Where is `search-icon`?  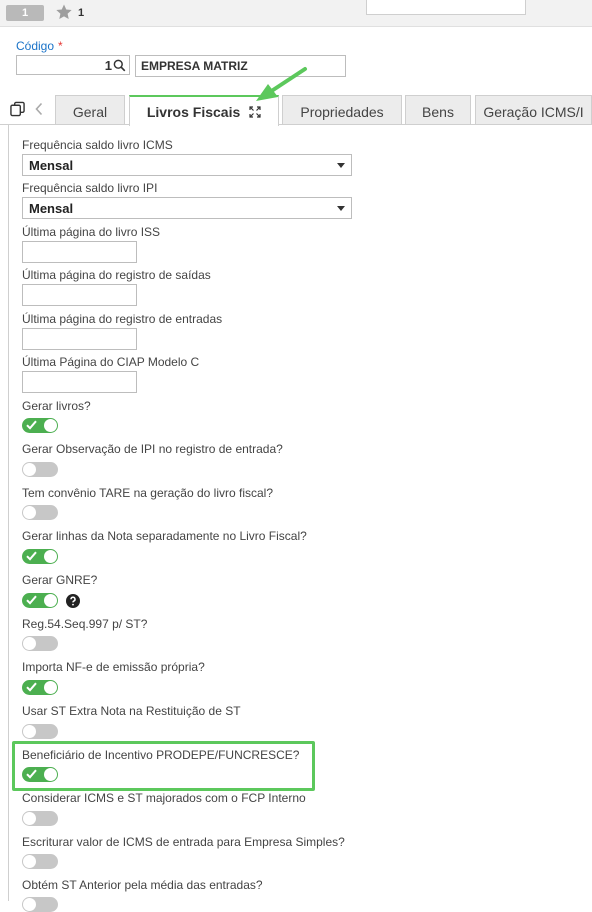
search-icon is located at coordinates (119, 65).